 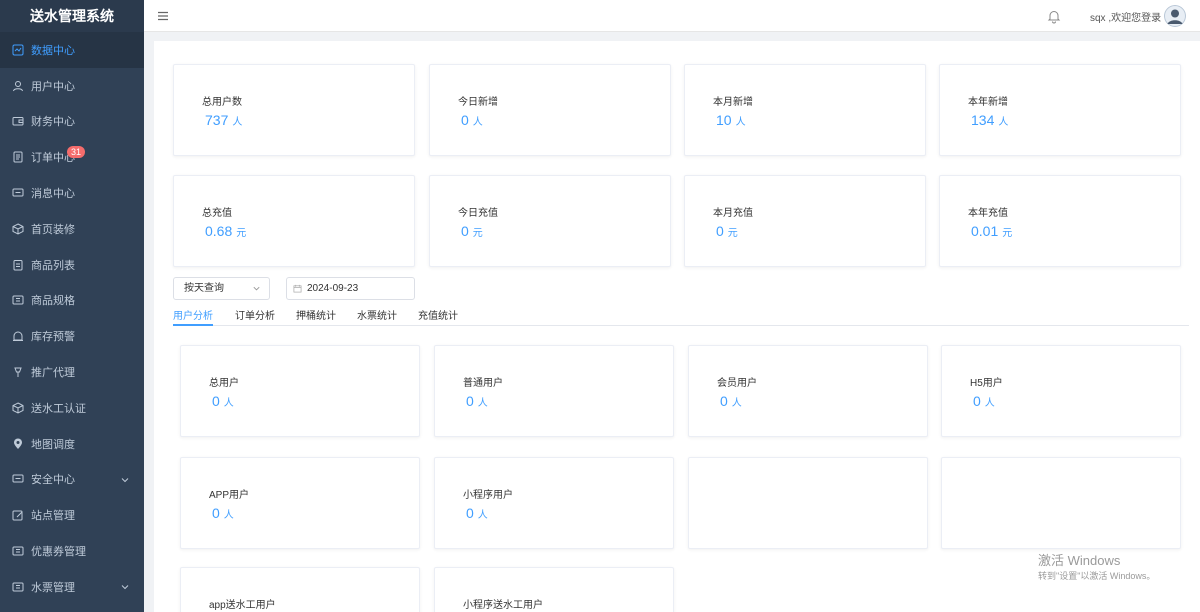 What do you see at coordinates (53, 265) in the screenshot?
I see `sidebar-item-label: 商品列表` at bounding box center [53, 265].